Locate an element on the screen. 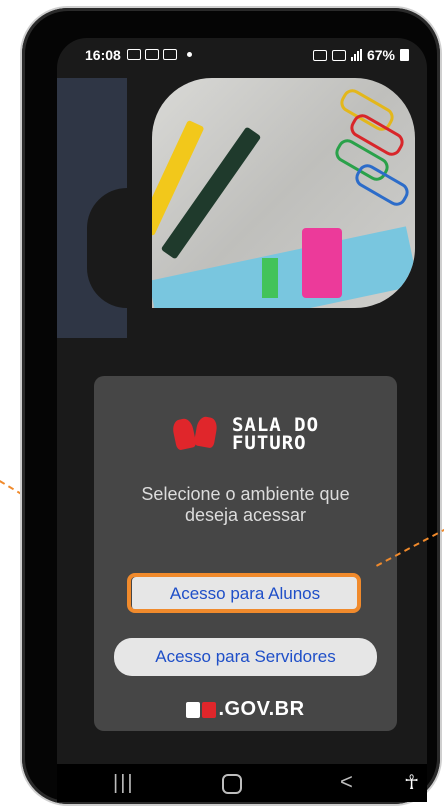 This screenshot has height=811, width=444. calendar-icon is located at coordinates (170, 54).